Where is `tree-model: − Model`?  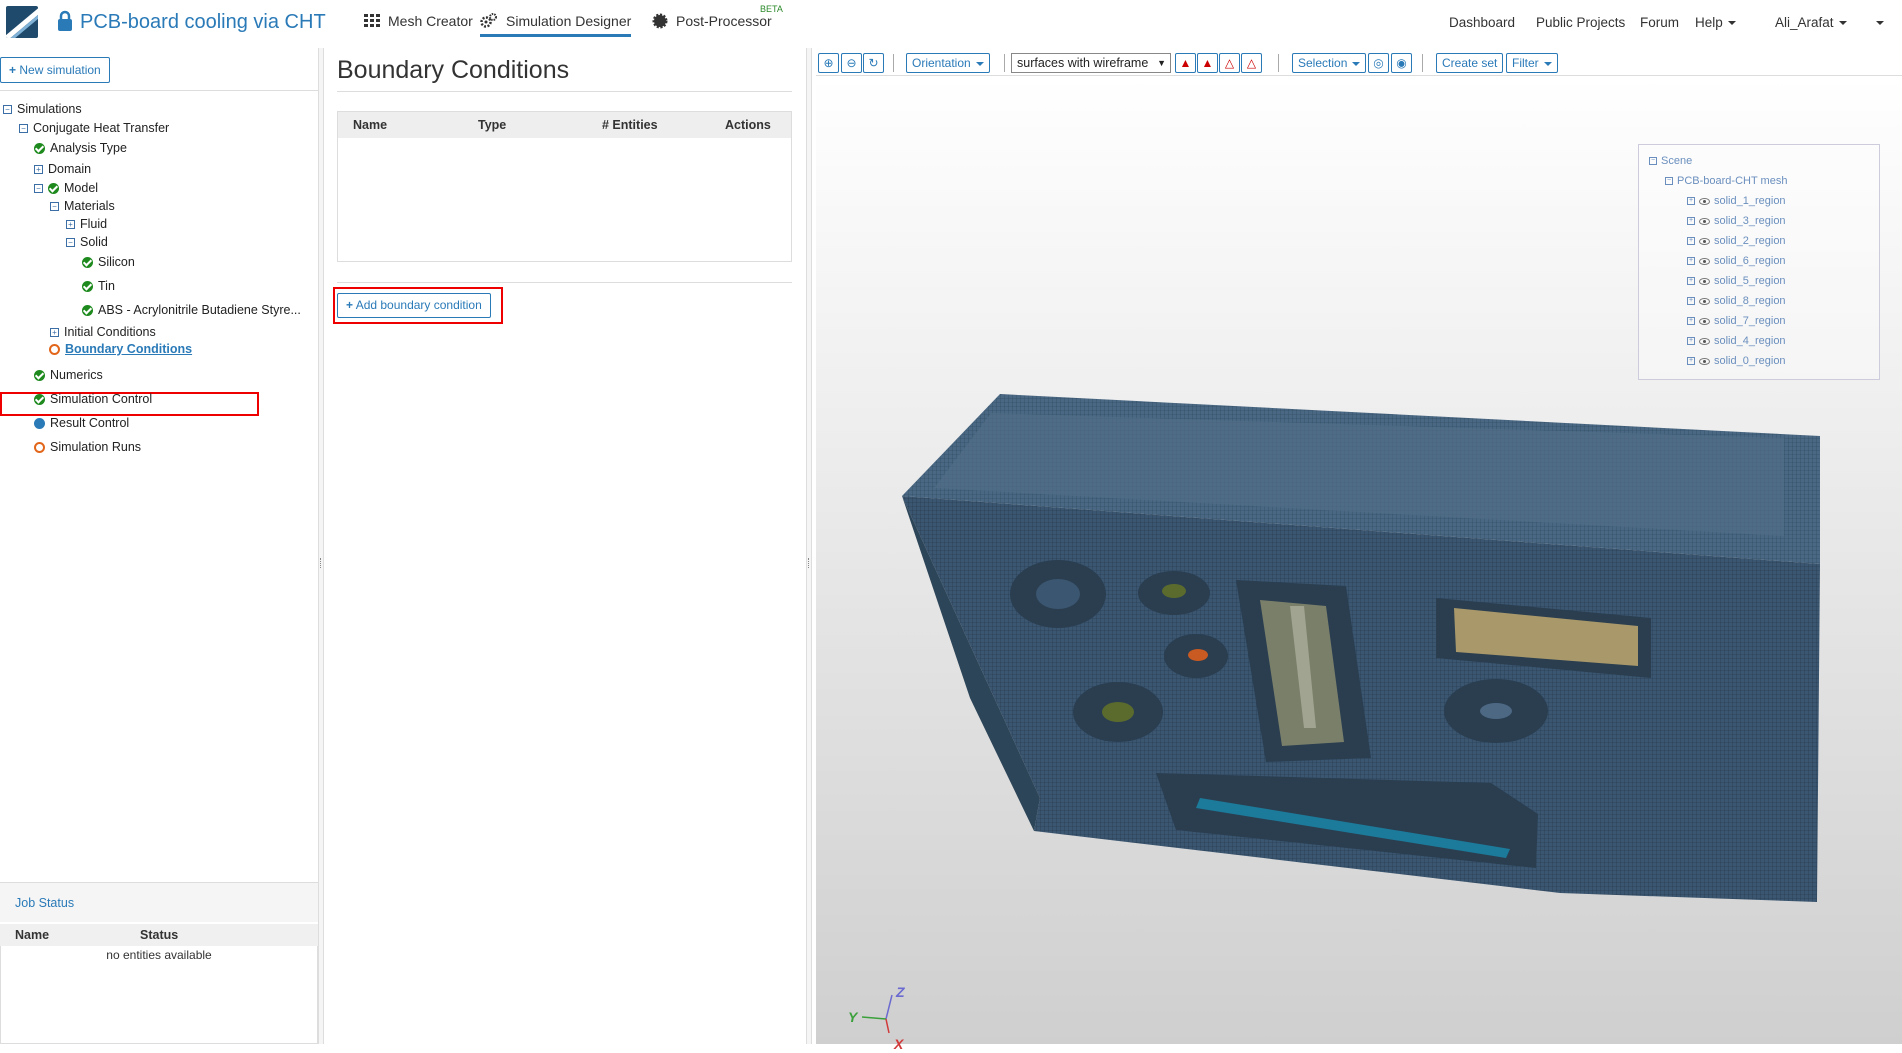 tree-model: − Model is located at coordinates (66, 188).